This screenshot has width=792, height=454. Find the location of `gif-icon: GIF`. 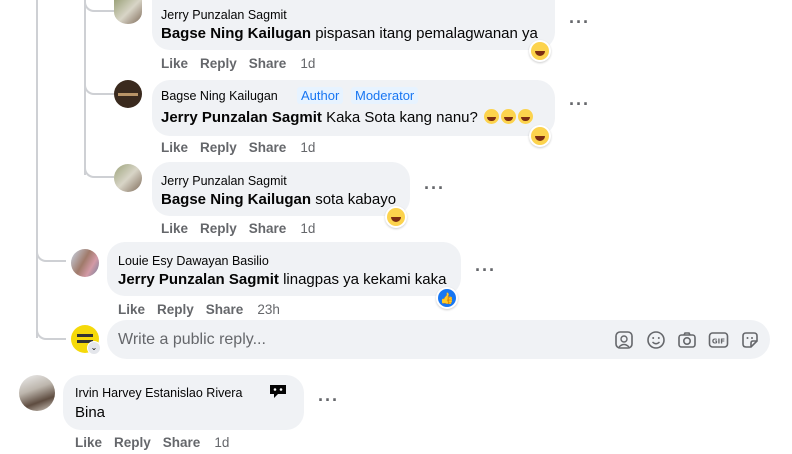

gif-icon: GIF is located at coordinates (718, 340).